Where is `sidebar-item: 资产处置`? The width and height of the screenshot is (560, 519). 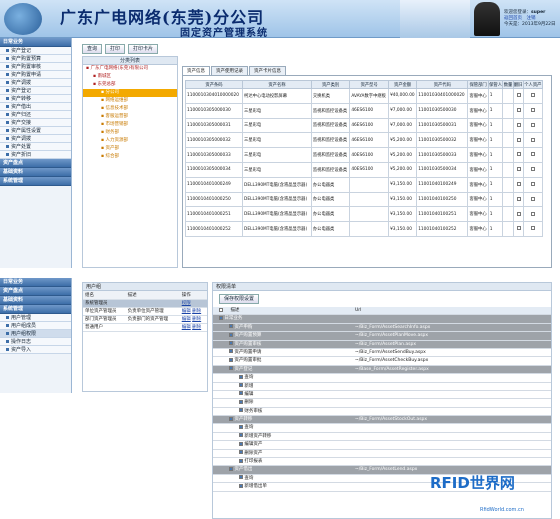
sidebar-item: 资产处置 is located at coordinates (35, 147).